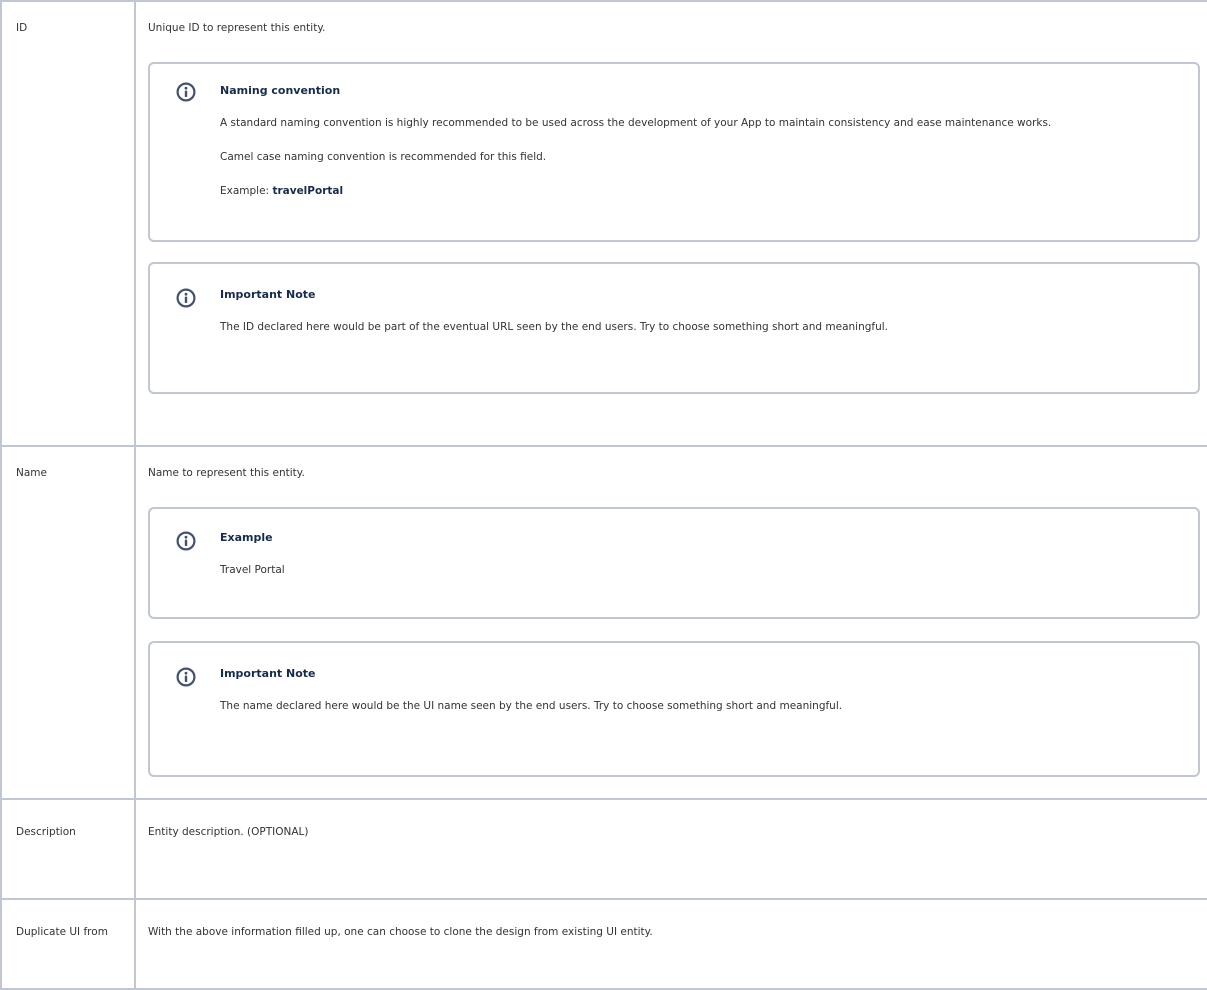 The height and width of the screenshot is (990, 1207). Describe the element at coordinates (226, 473) in the screenshot. I see `row-description: Name to represent this entity.` at that location.